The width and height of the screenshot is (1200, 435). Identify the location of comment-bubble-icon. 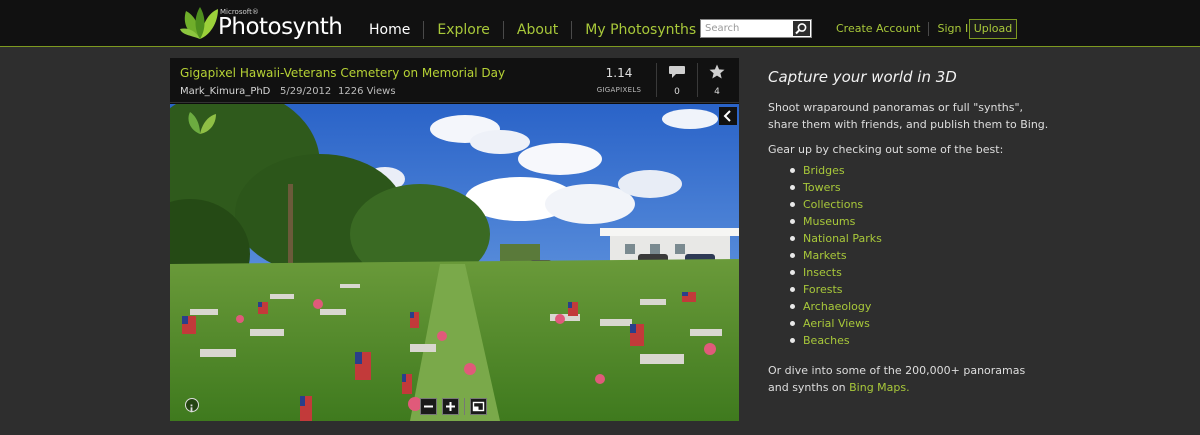
(677, 72).